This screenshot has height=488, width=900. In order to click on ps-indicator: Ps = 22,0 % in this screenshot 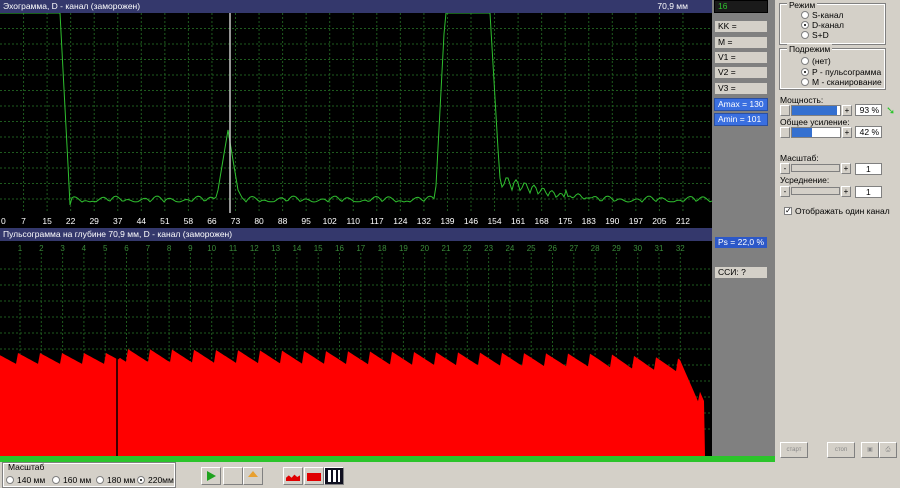, I will do `click(741, 242)`.